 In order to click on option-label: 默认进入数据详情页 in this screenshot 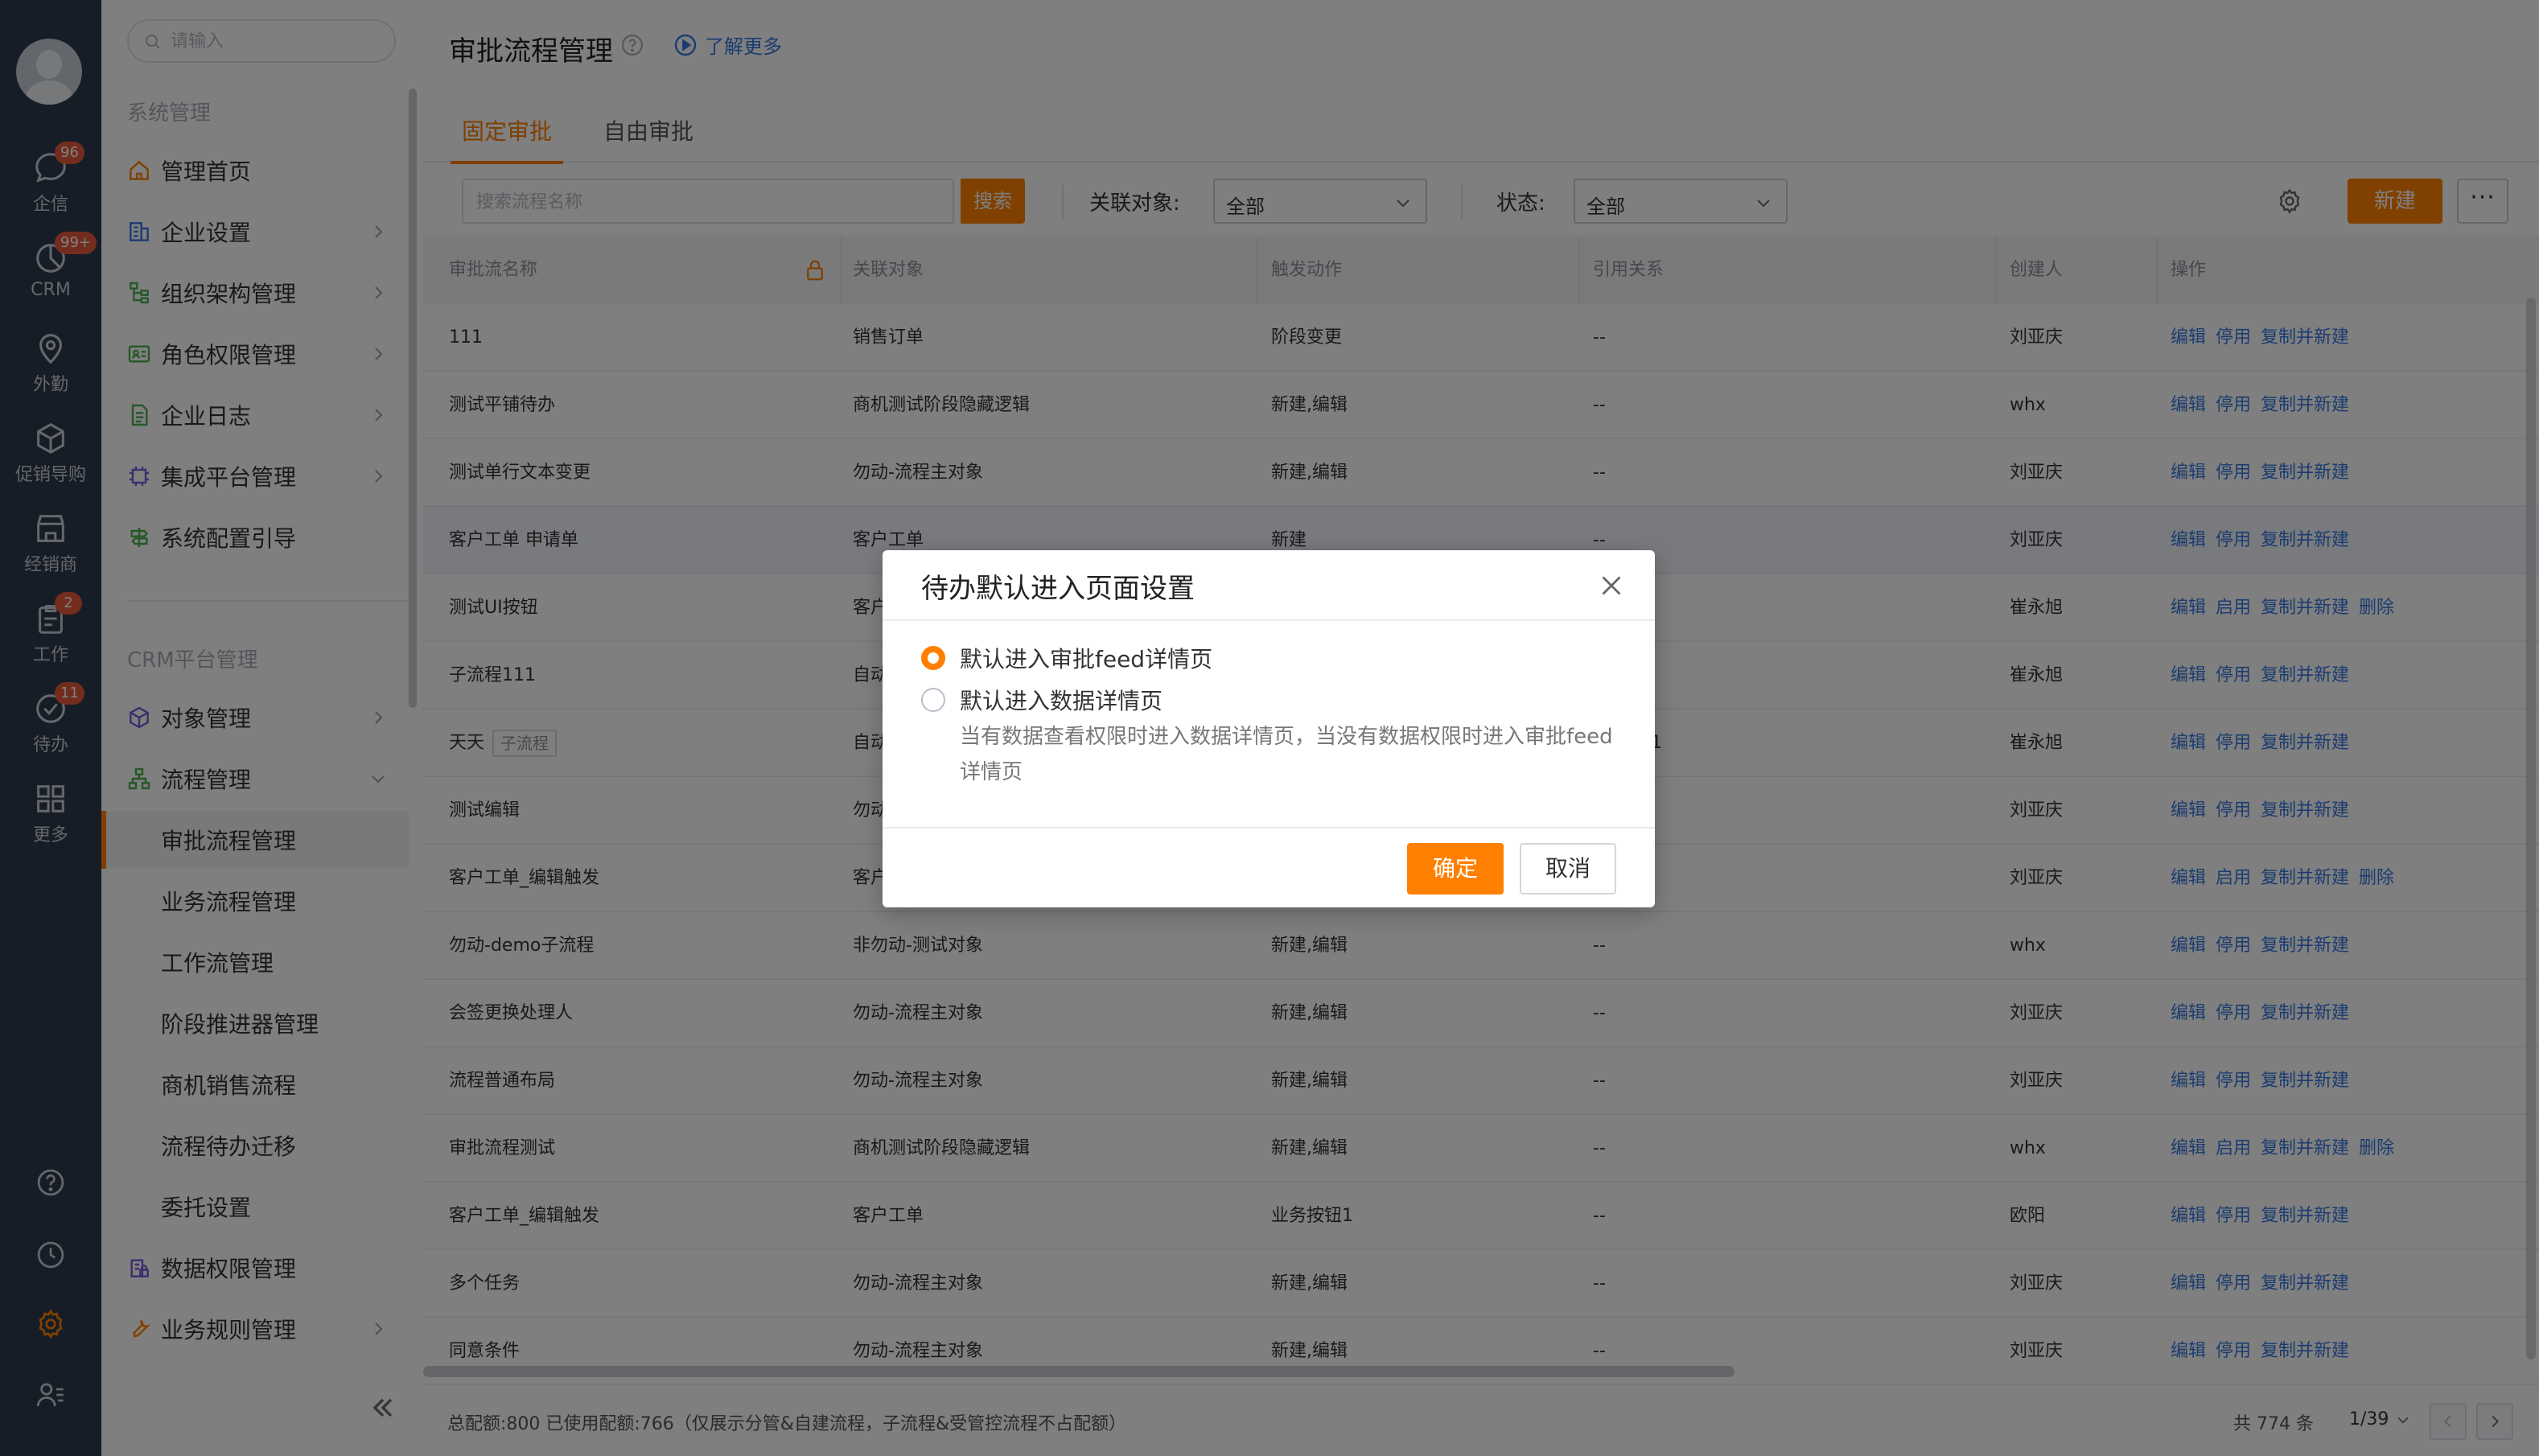, I will do `click(1061, 701)`.